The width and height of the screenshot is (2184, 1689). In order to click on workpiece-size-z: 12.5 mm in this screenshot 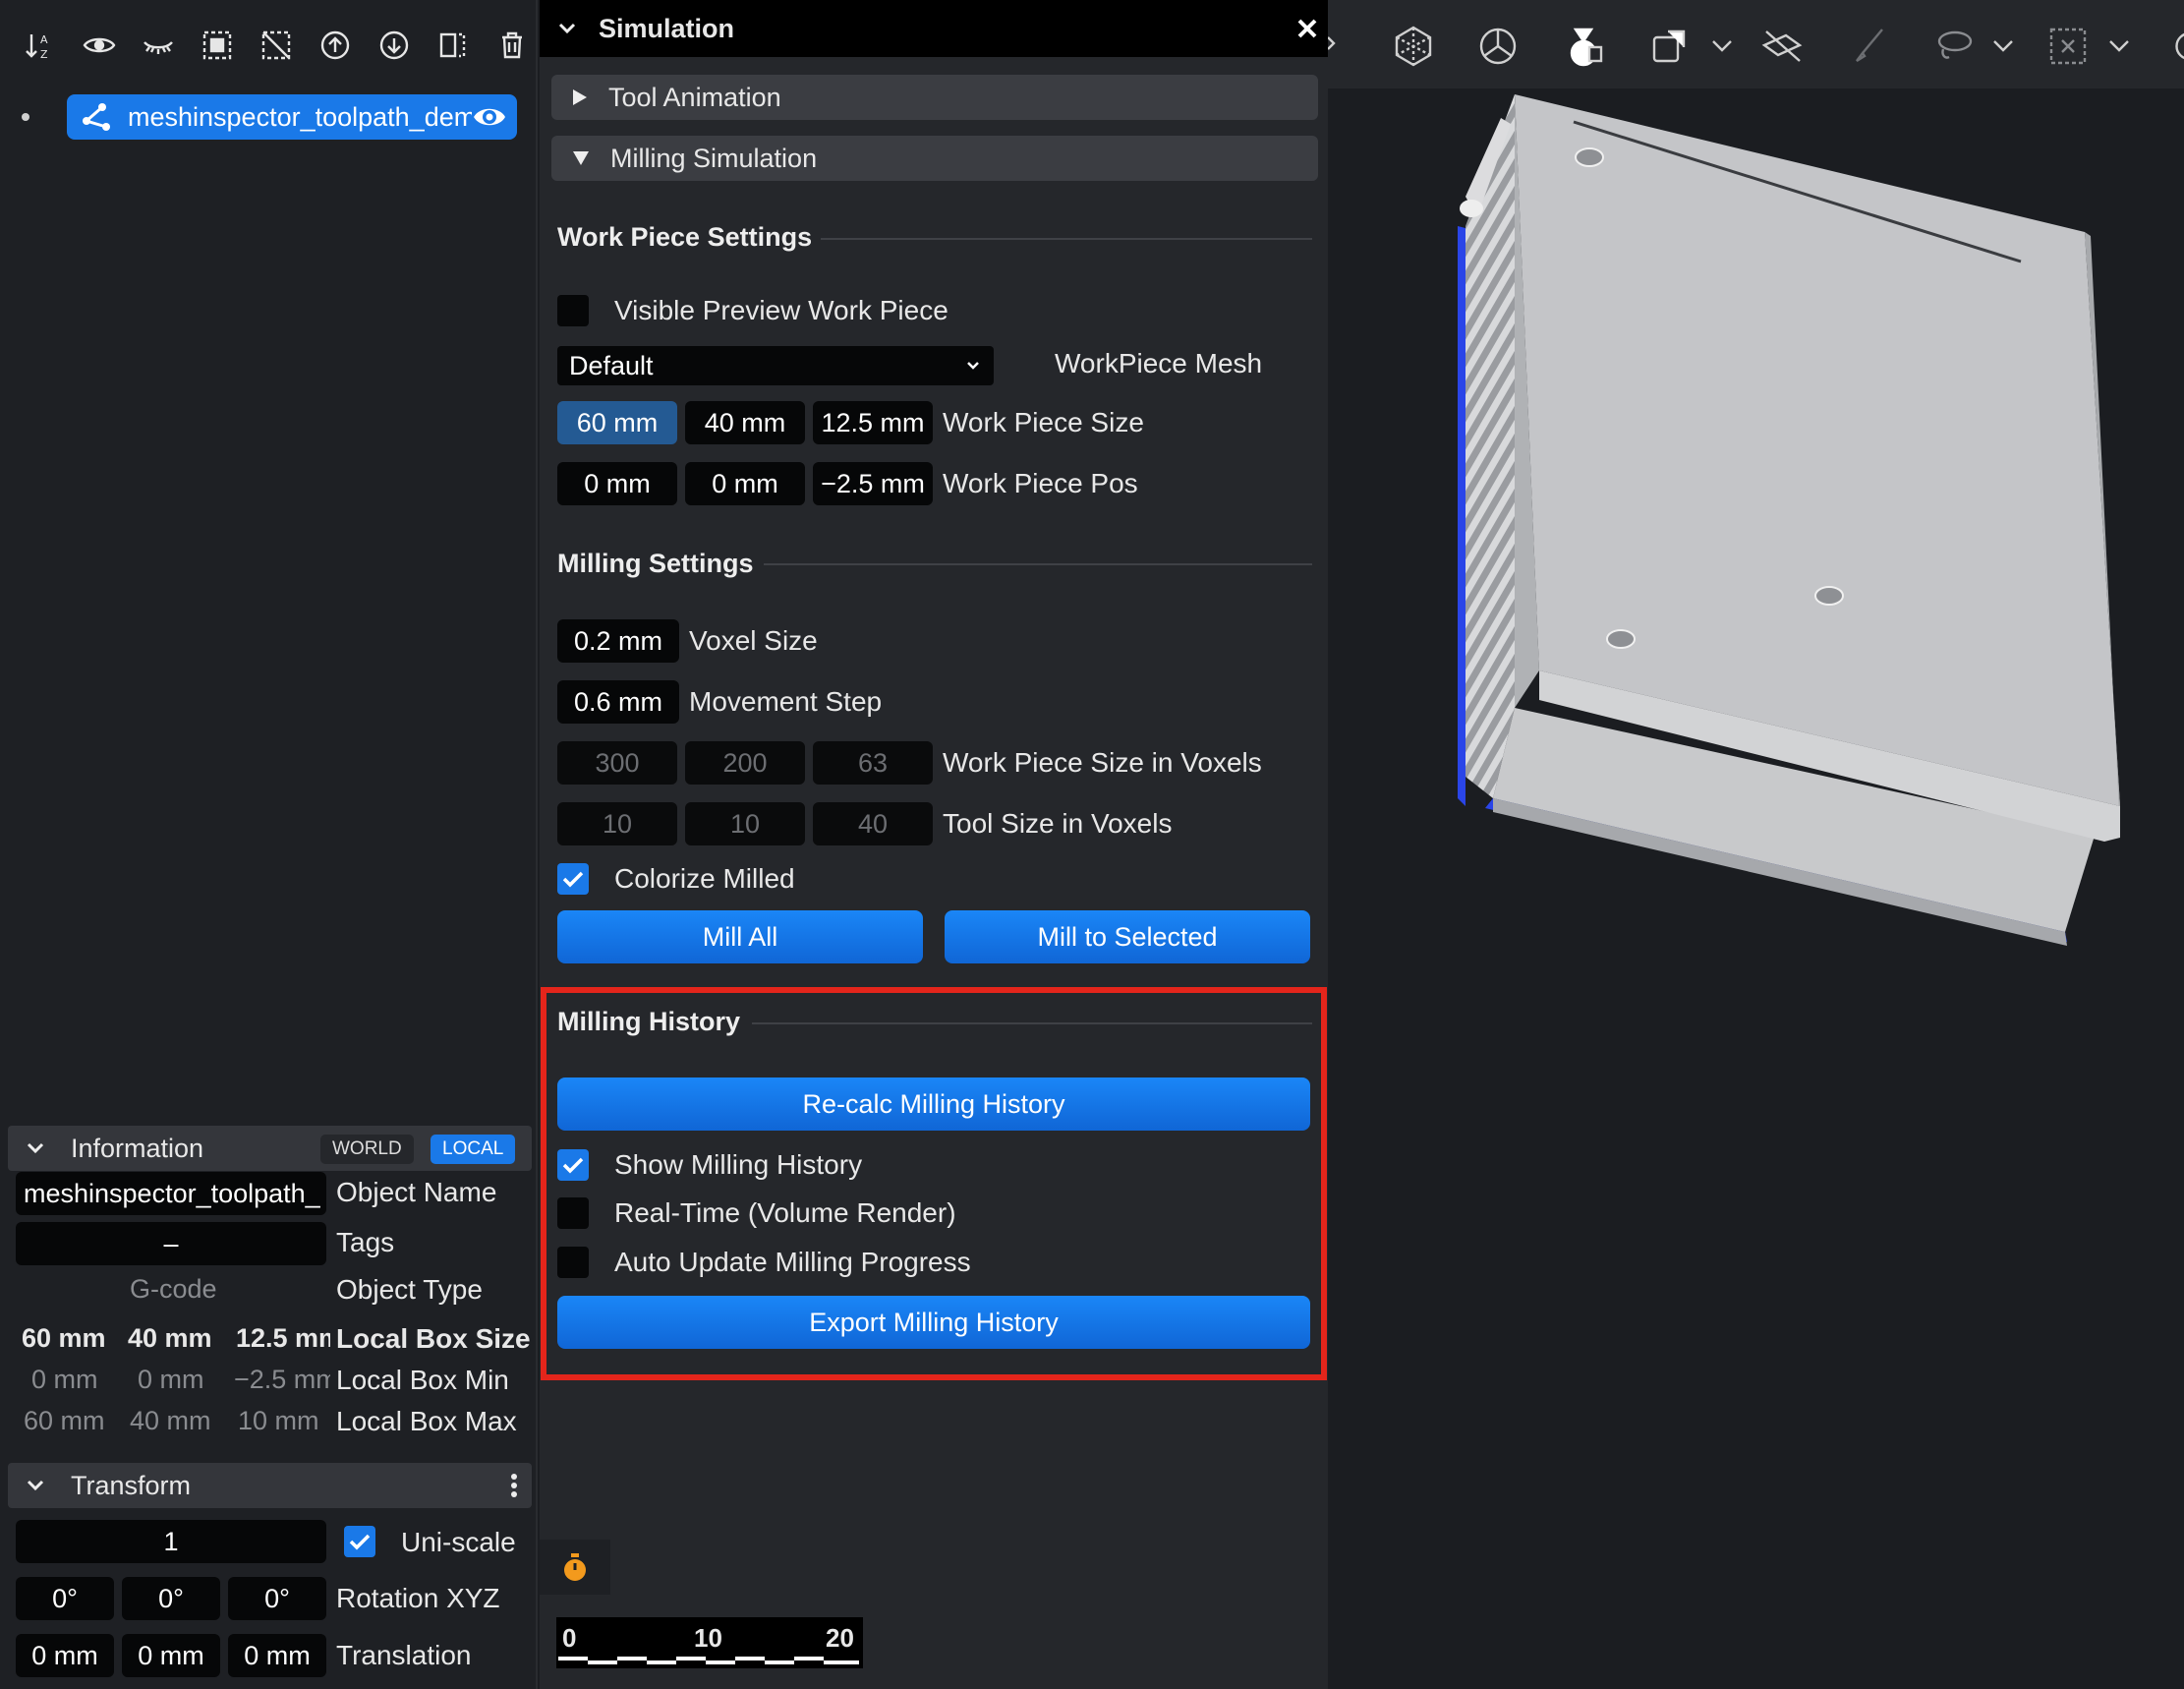, I will do `click(873, 422)`.